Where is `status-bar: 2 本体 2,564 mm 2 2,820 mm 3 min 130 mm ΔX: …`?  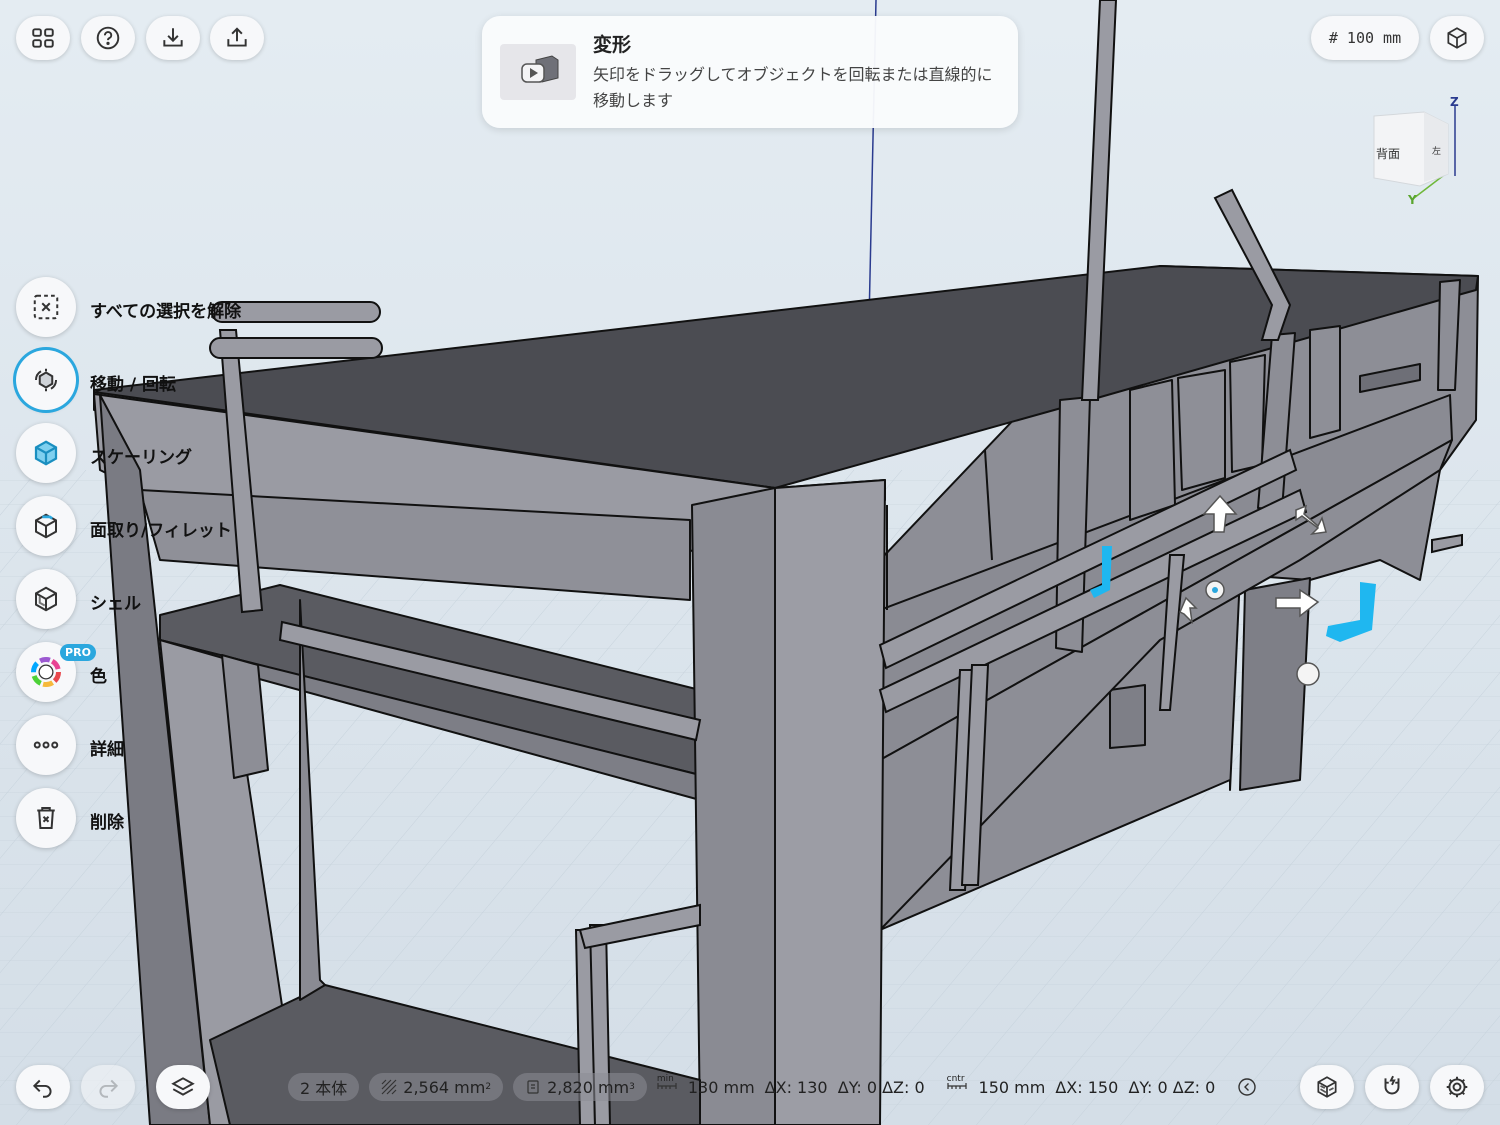 status-bar: 2 本体 2,564 mm 2 2,820 mm 3 min 130 mm ΔX: … is located at coordinates (772, 1087).